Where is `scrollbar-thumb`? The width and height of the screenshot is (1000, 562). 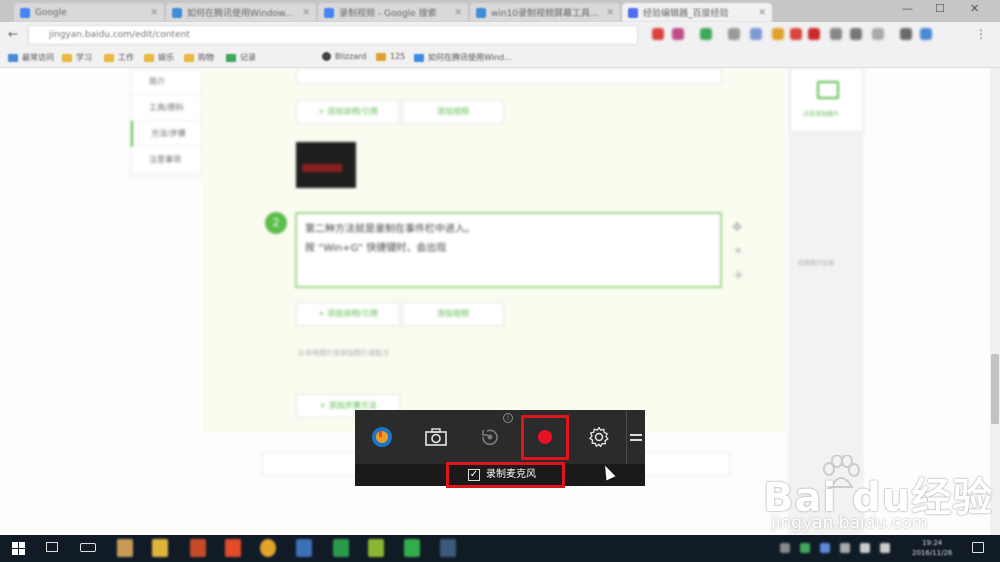
scrollbar-thumb is located at coordinates (995, 389).